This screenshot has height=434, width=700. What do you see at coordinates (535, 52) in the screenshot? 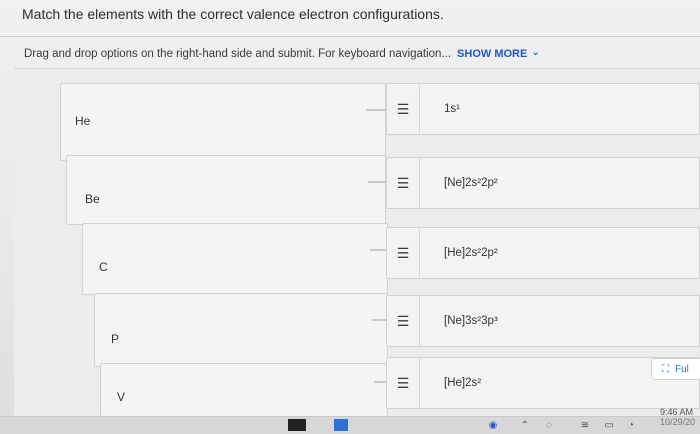
I see `chevron-down-icon: ⌄` at bounding box center [535, 52].